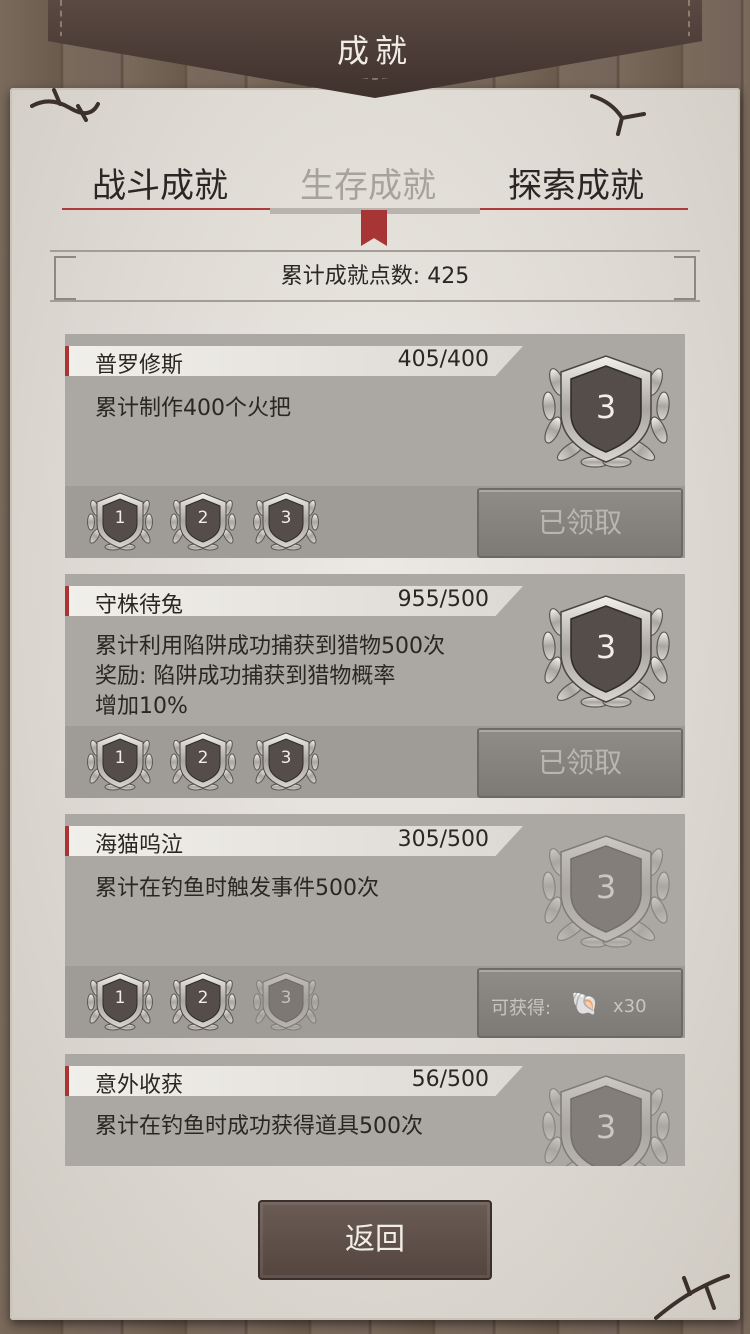 This screenshot has height=1334, width=750. What do you see at coordinates (374, 51) in the screenshot?
I see `page-title: 成就` at bounding box center [374, 51].